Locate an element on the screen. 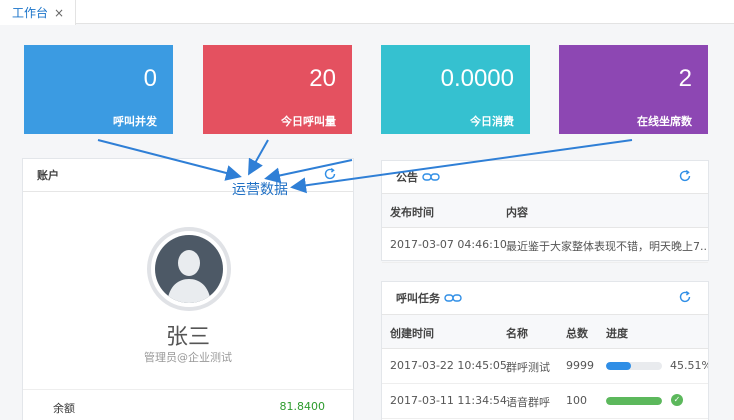 The height and width of the screenshot is (420, 734). cell-time: 2017-03-22 10:45:05 is located at coordinates (448, 365).